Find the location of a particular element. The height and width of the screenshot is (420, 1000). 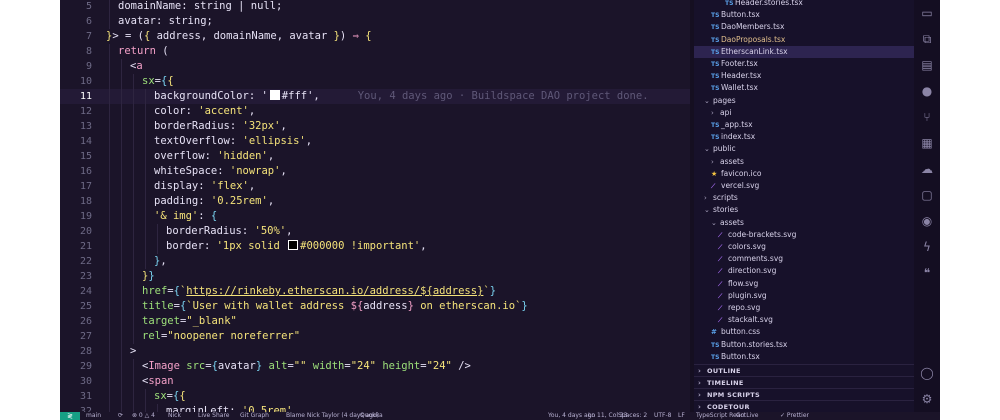

status-sync: ⟳ is located at coordinates (120, 416).